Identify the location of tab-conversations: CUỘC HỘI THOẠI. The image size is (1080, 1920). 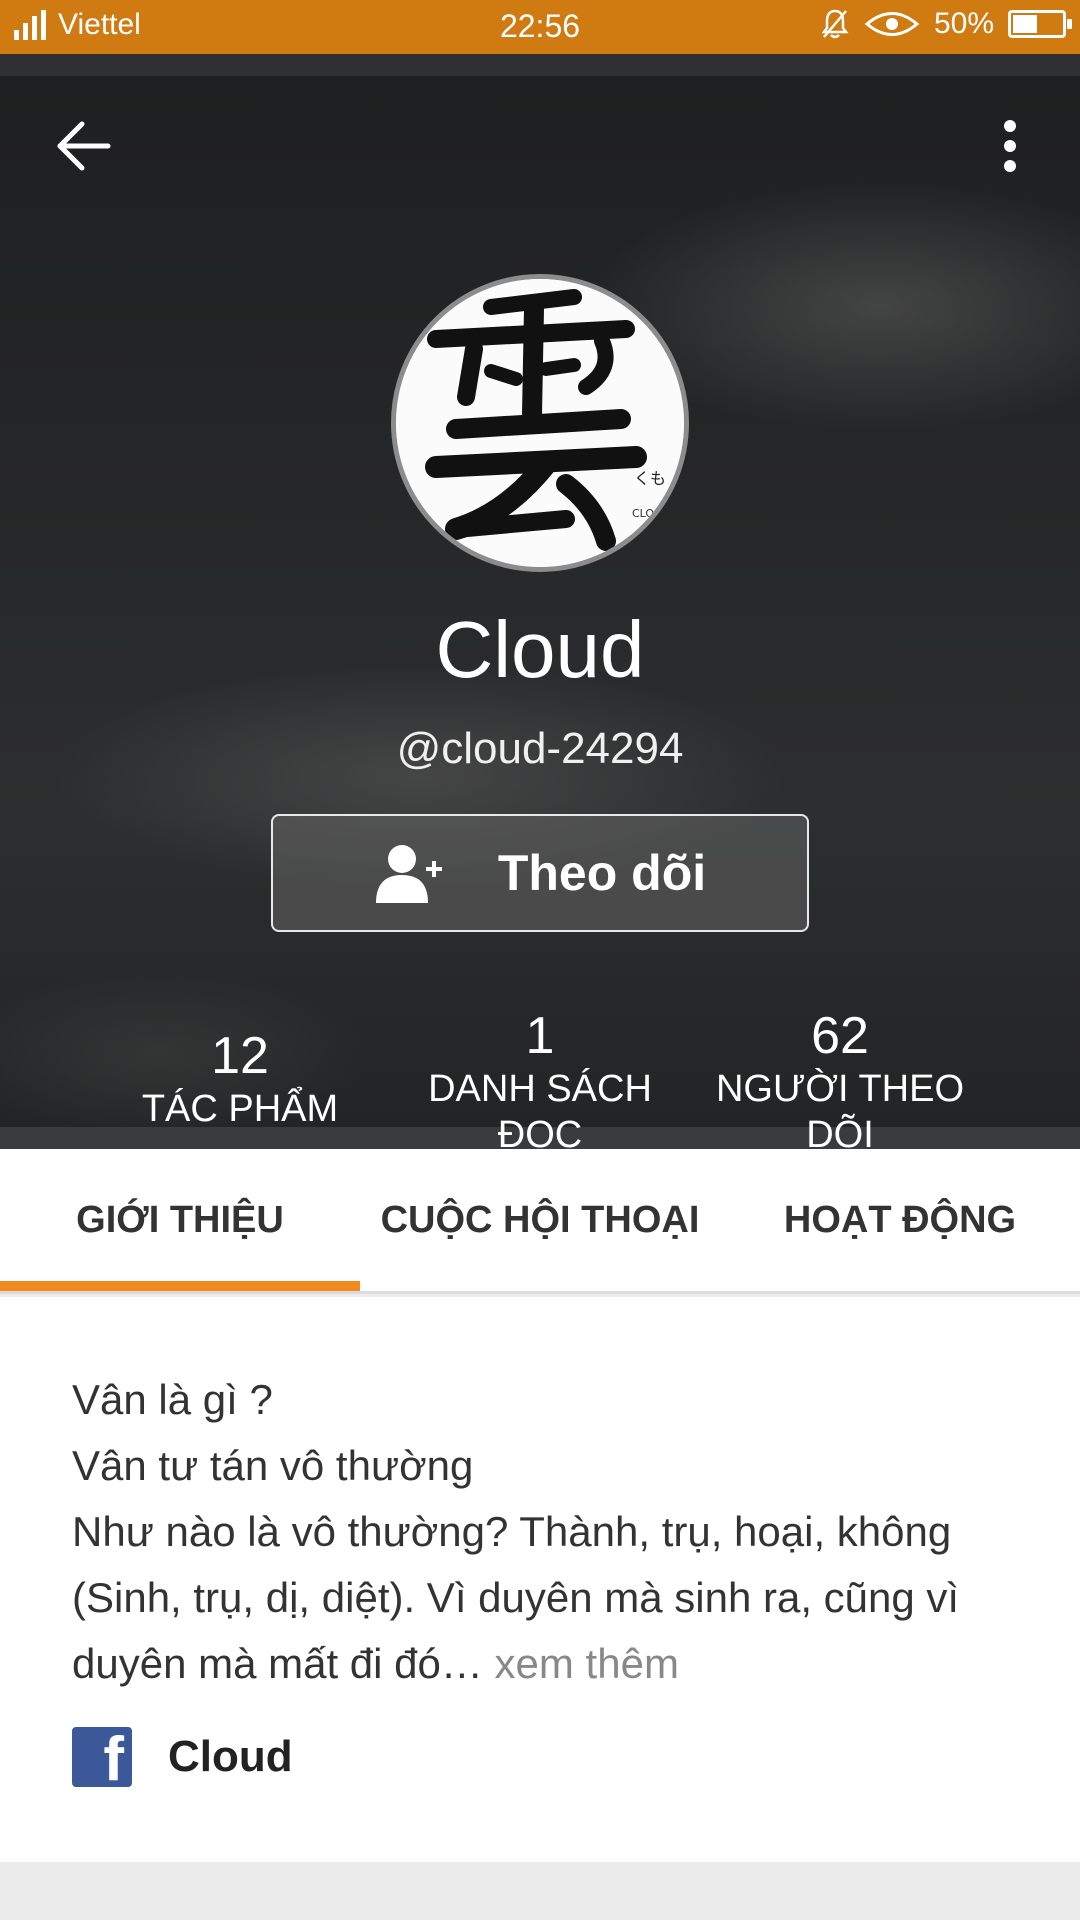
(540, 1220).